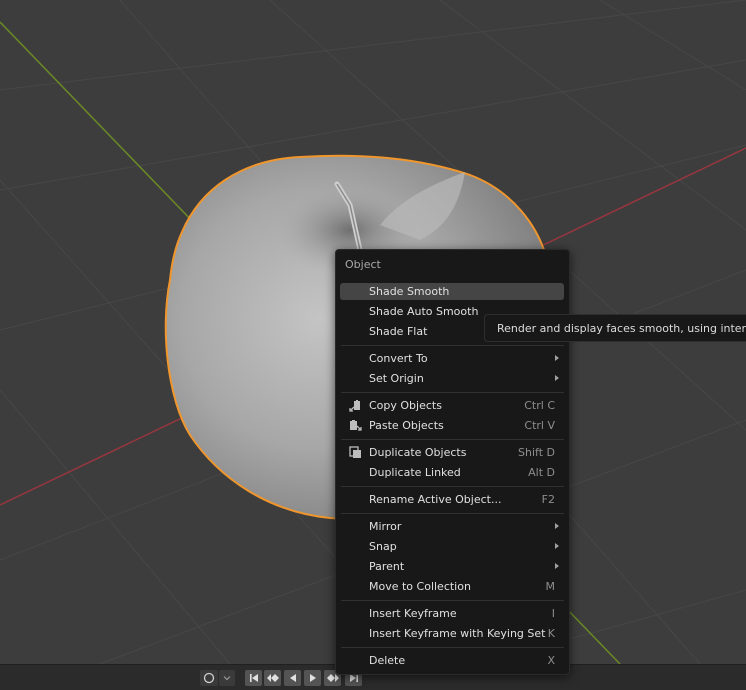 The height and width of the screenshot is (690, 746). Describe the element at coordinates (553, 613) in the screenshot. I see `shortcut-label: I` at that location.